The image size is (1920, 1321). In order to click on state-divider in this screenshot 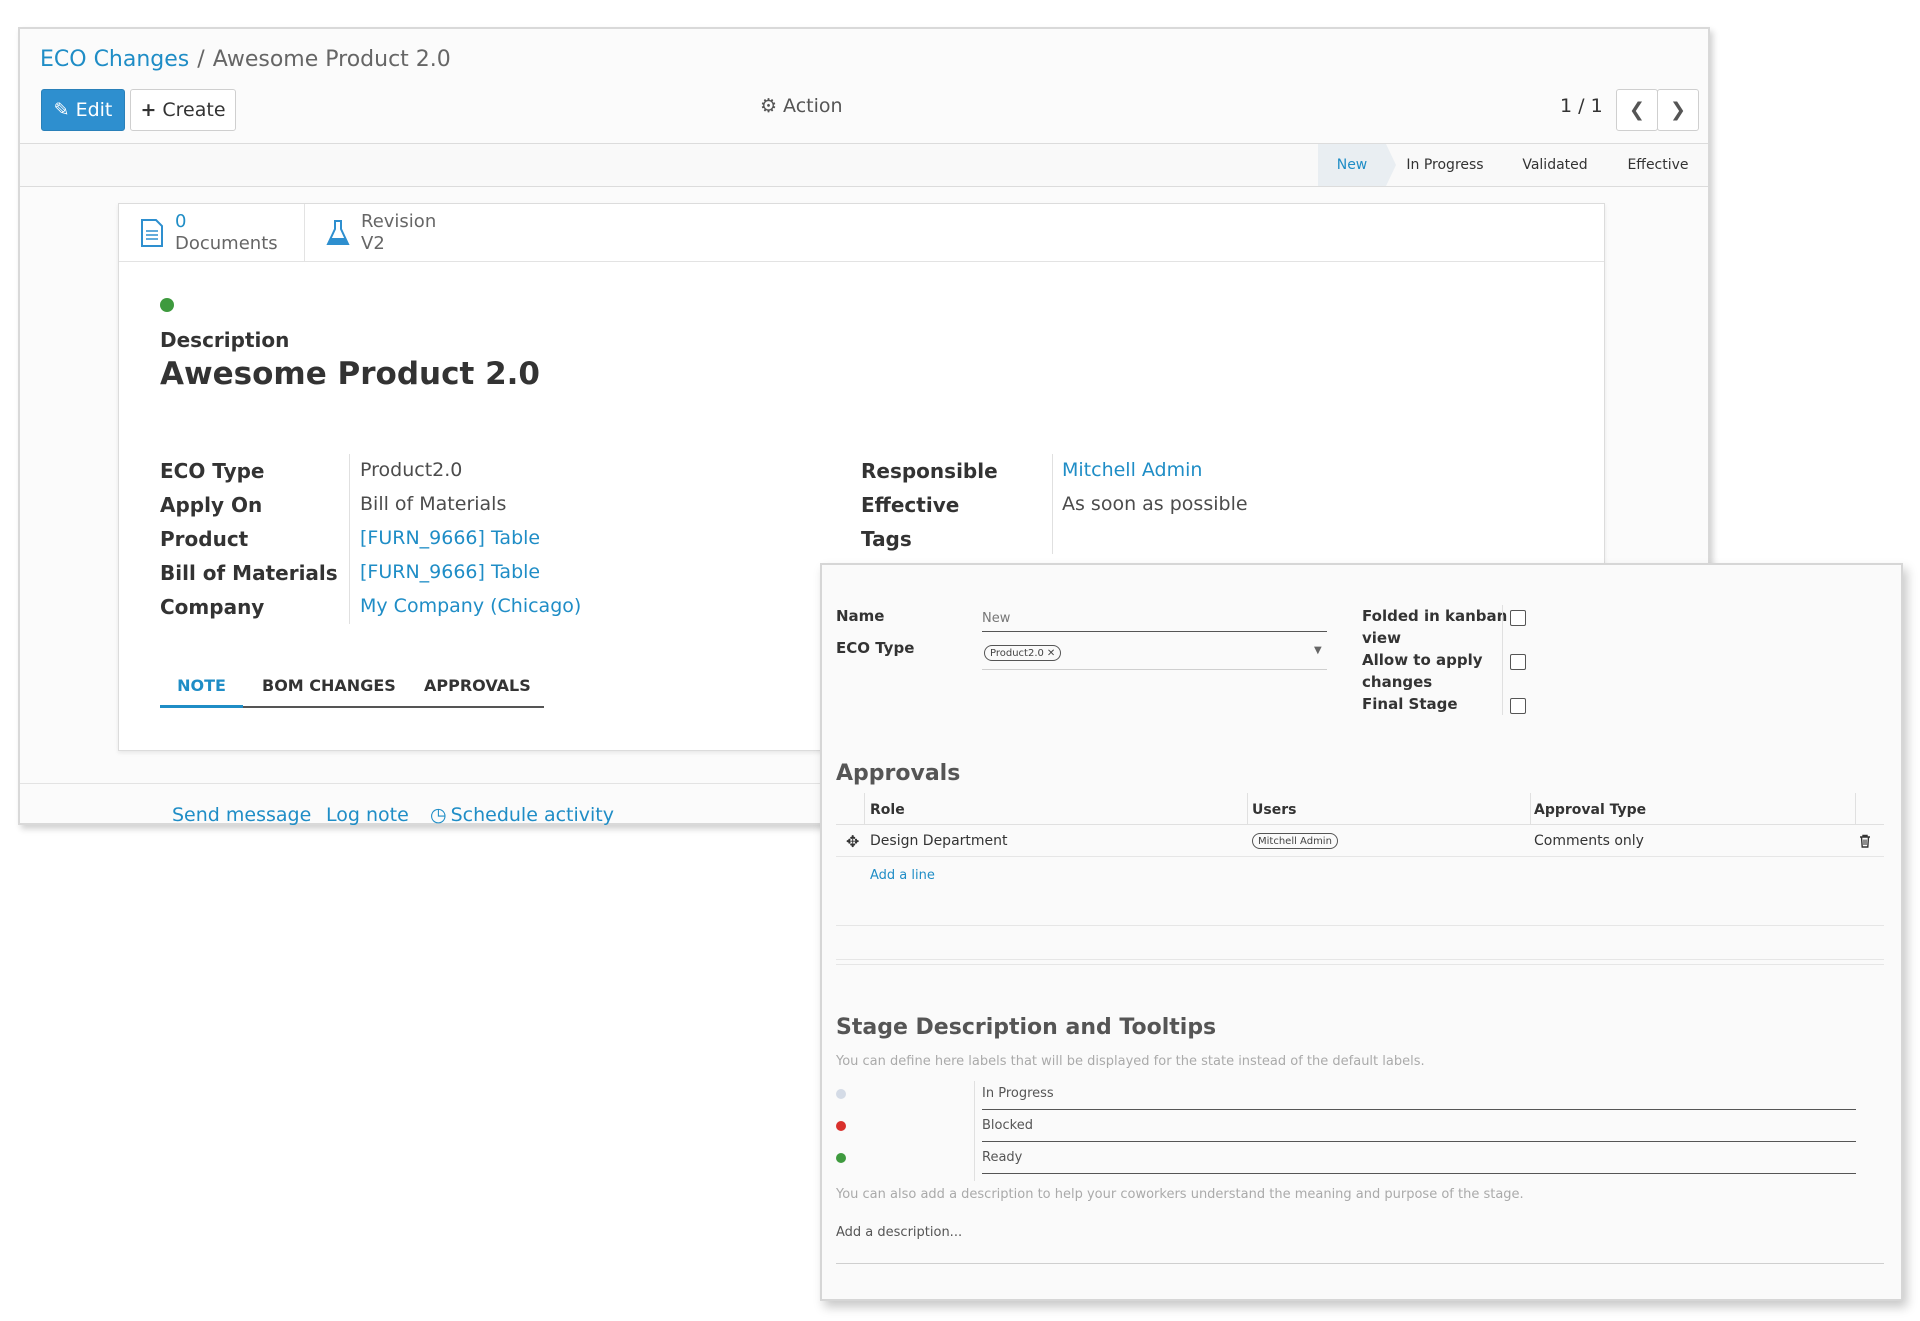, I will do `click(974, 1131)`.